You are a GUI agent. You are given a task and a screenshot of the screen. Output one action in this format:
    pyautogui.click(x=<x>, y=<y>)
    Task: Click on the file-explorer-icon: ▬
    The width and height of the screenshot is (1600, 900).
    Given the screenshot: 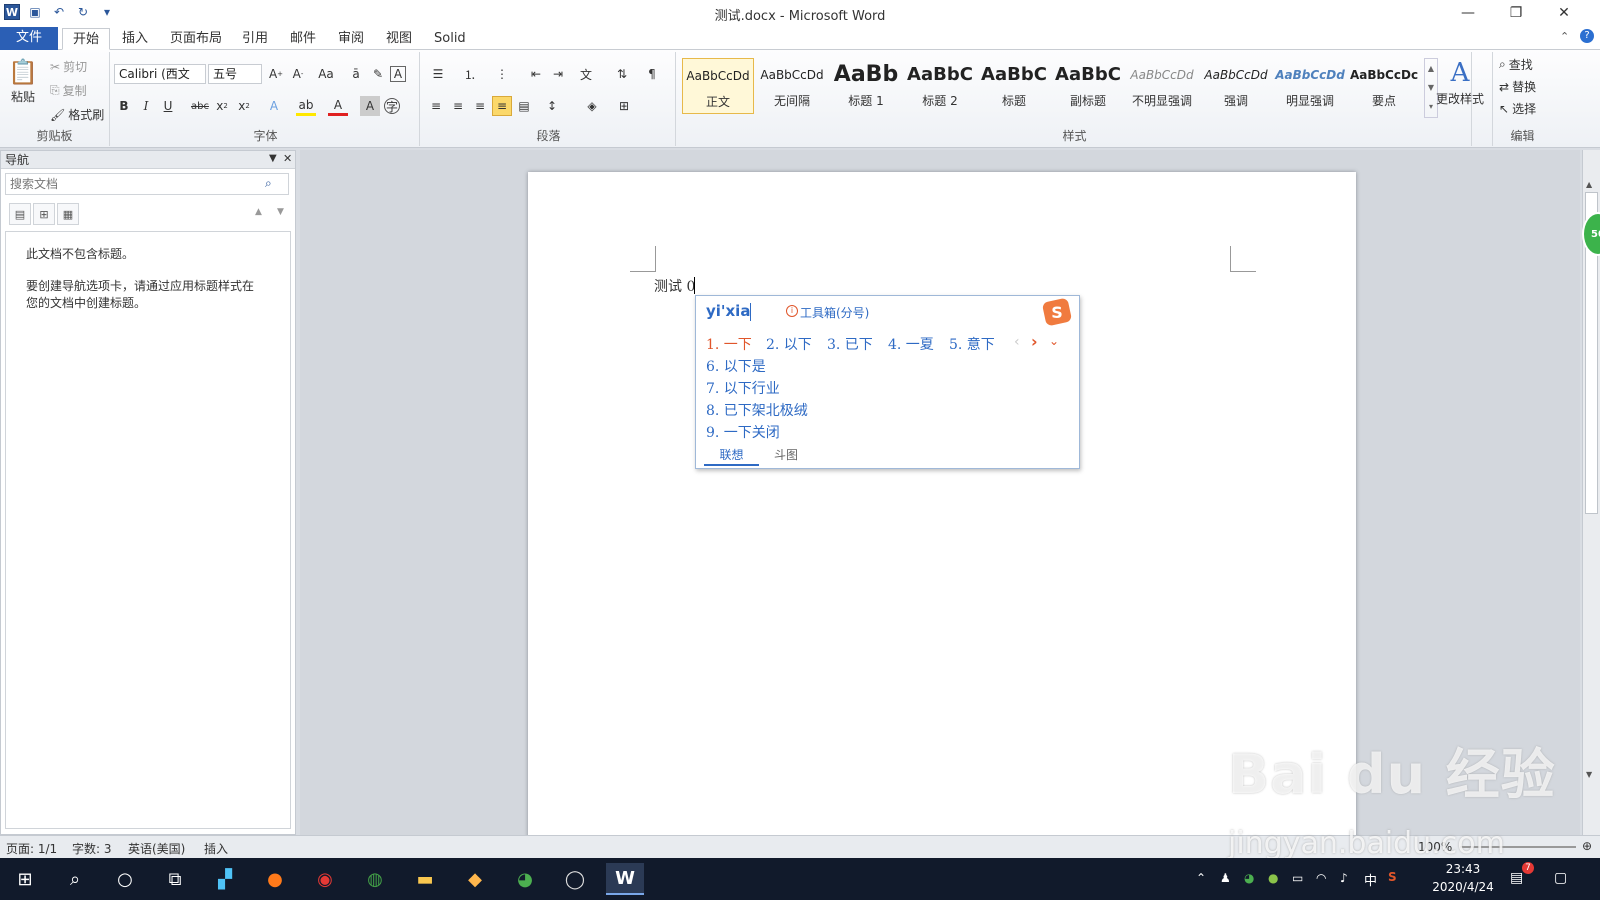 What is the action you would take?
    pyautogui.click(x=425, y=879)
    